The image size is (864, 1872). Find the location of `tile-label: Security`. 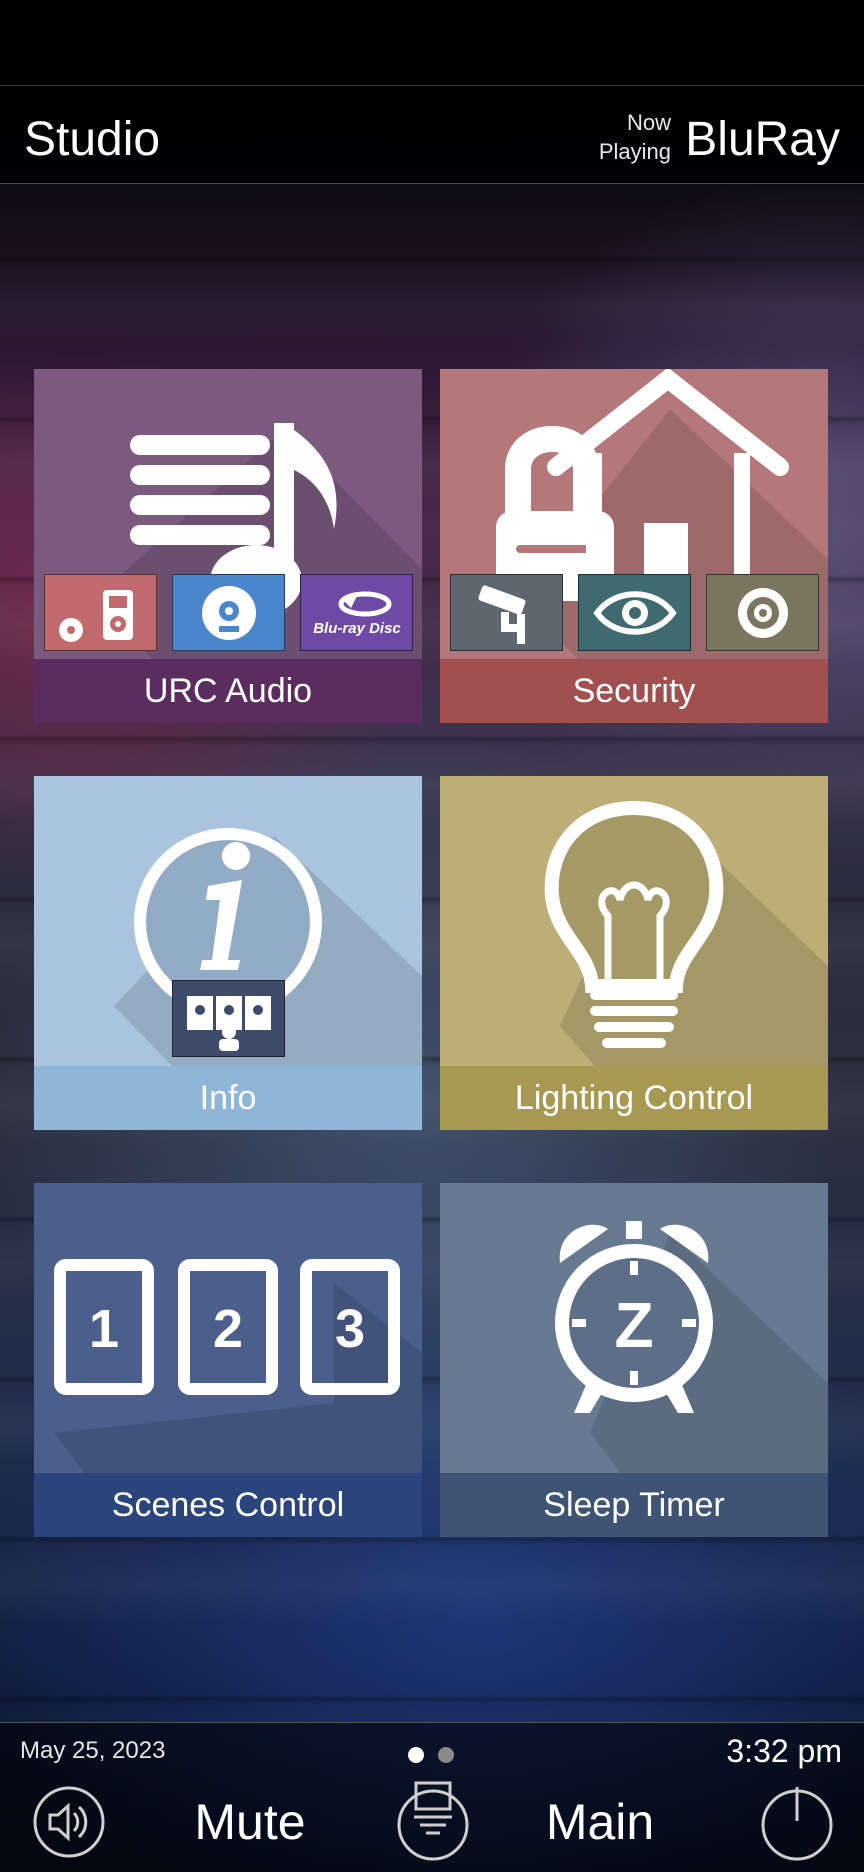

tile-label: Security is located at coordinates (634, 691).